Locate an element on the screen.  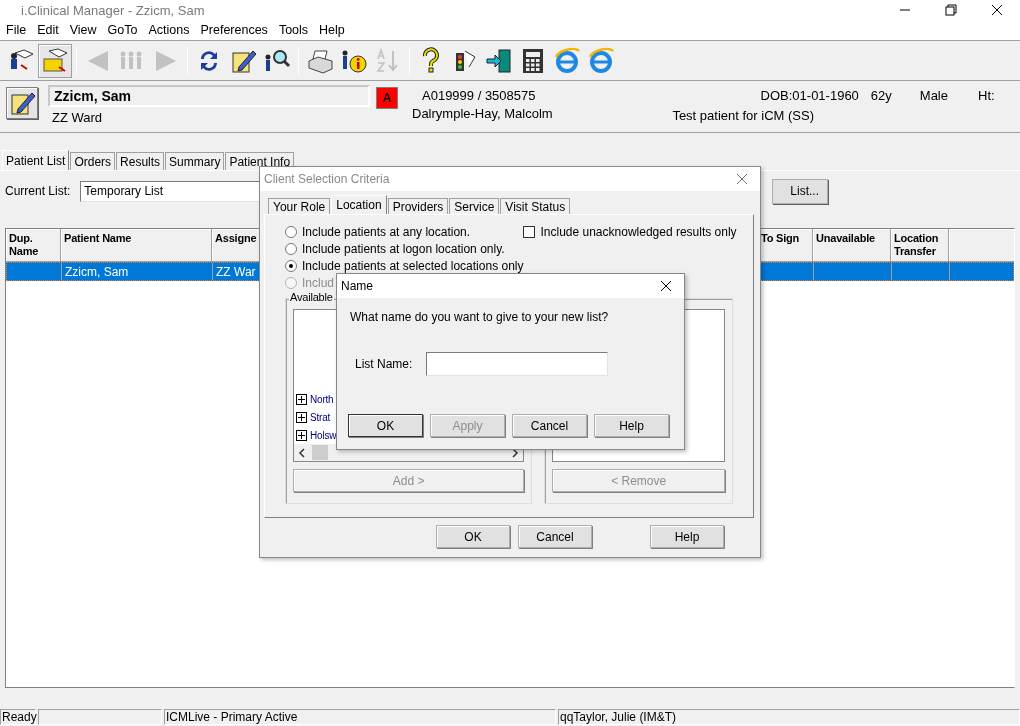
sex-text: Male is located at coordinates (933, 96).